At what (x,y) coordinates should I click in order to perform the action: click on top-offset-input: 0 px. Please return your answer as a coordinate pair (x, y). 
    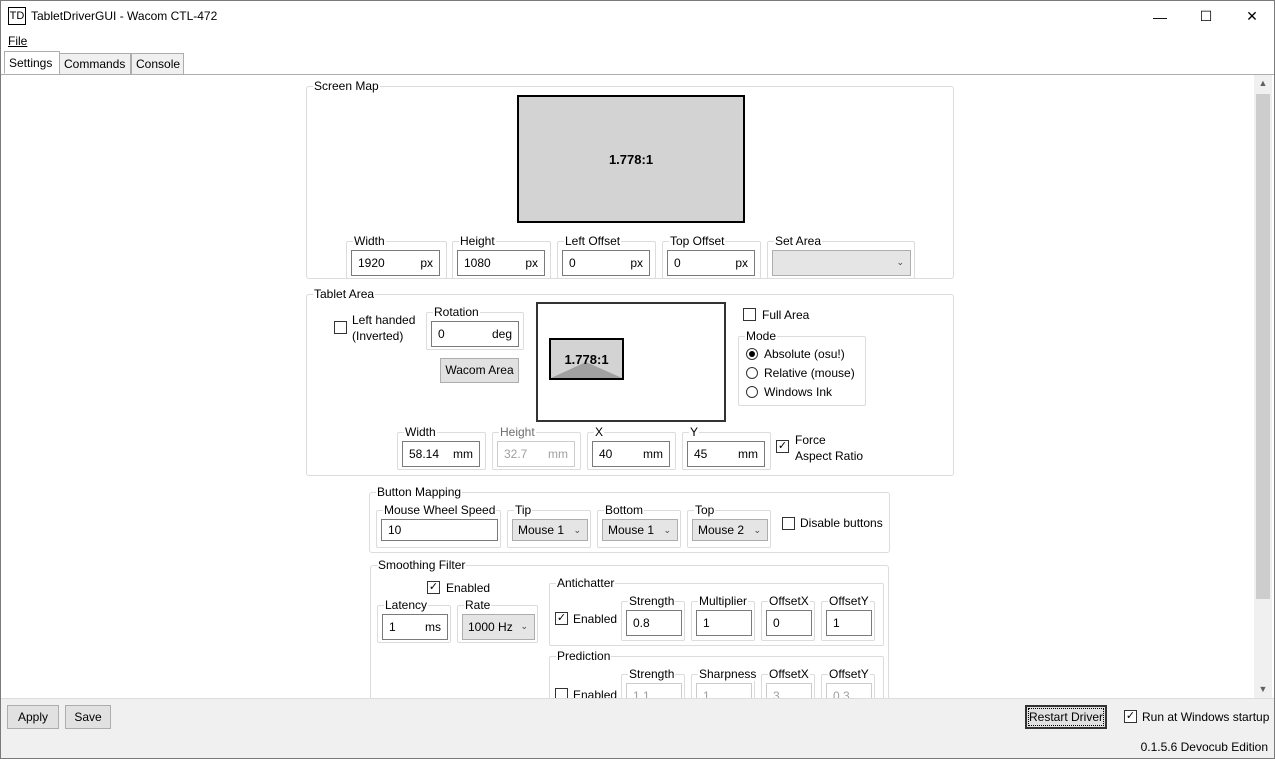
    Looking at the image, I should click on (711, 263).